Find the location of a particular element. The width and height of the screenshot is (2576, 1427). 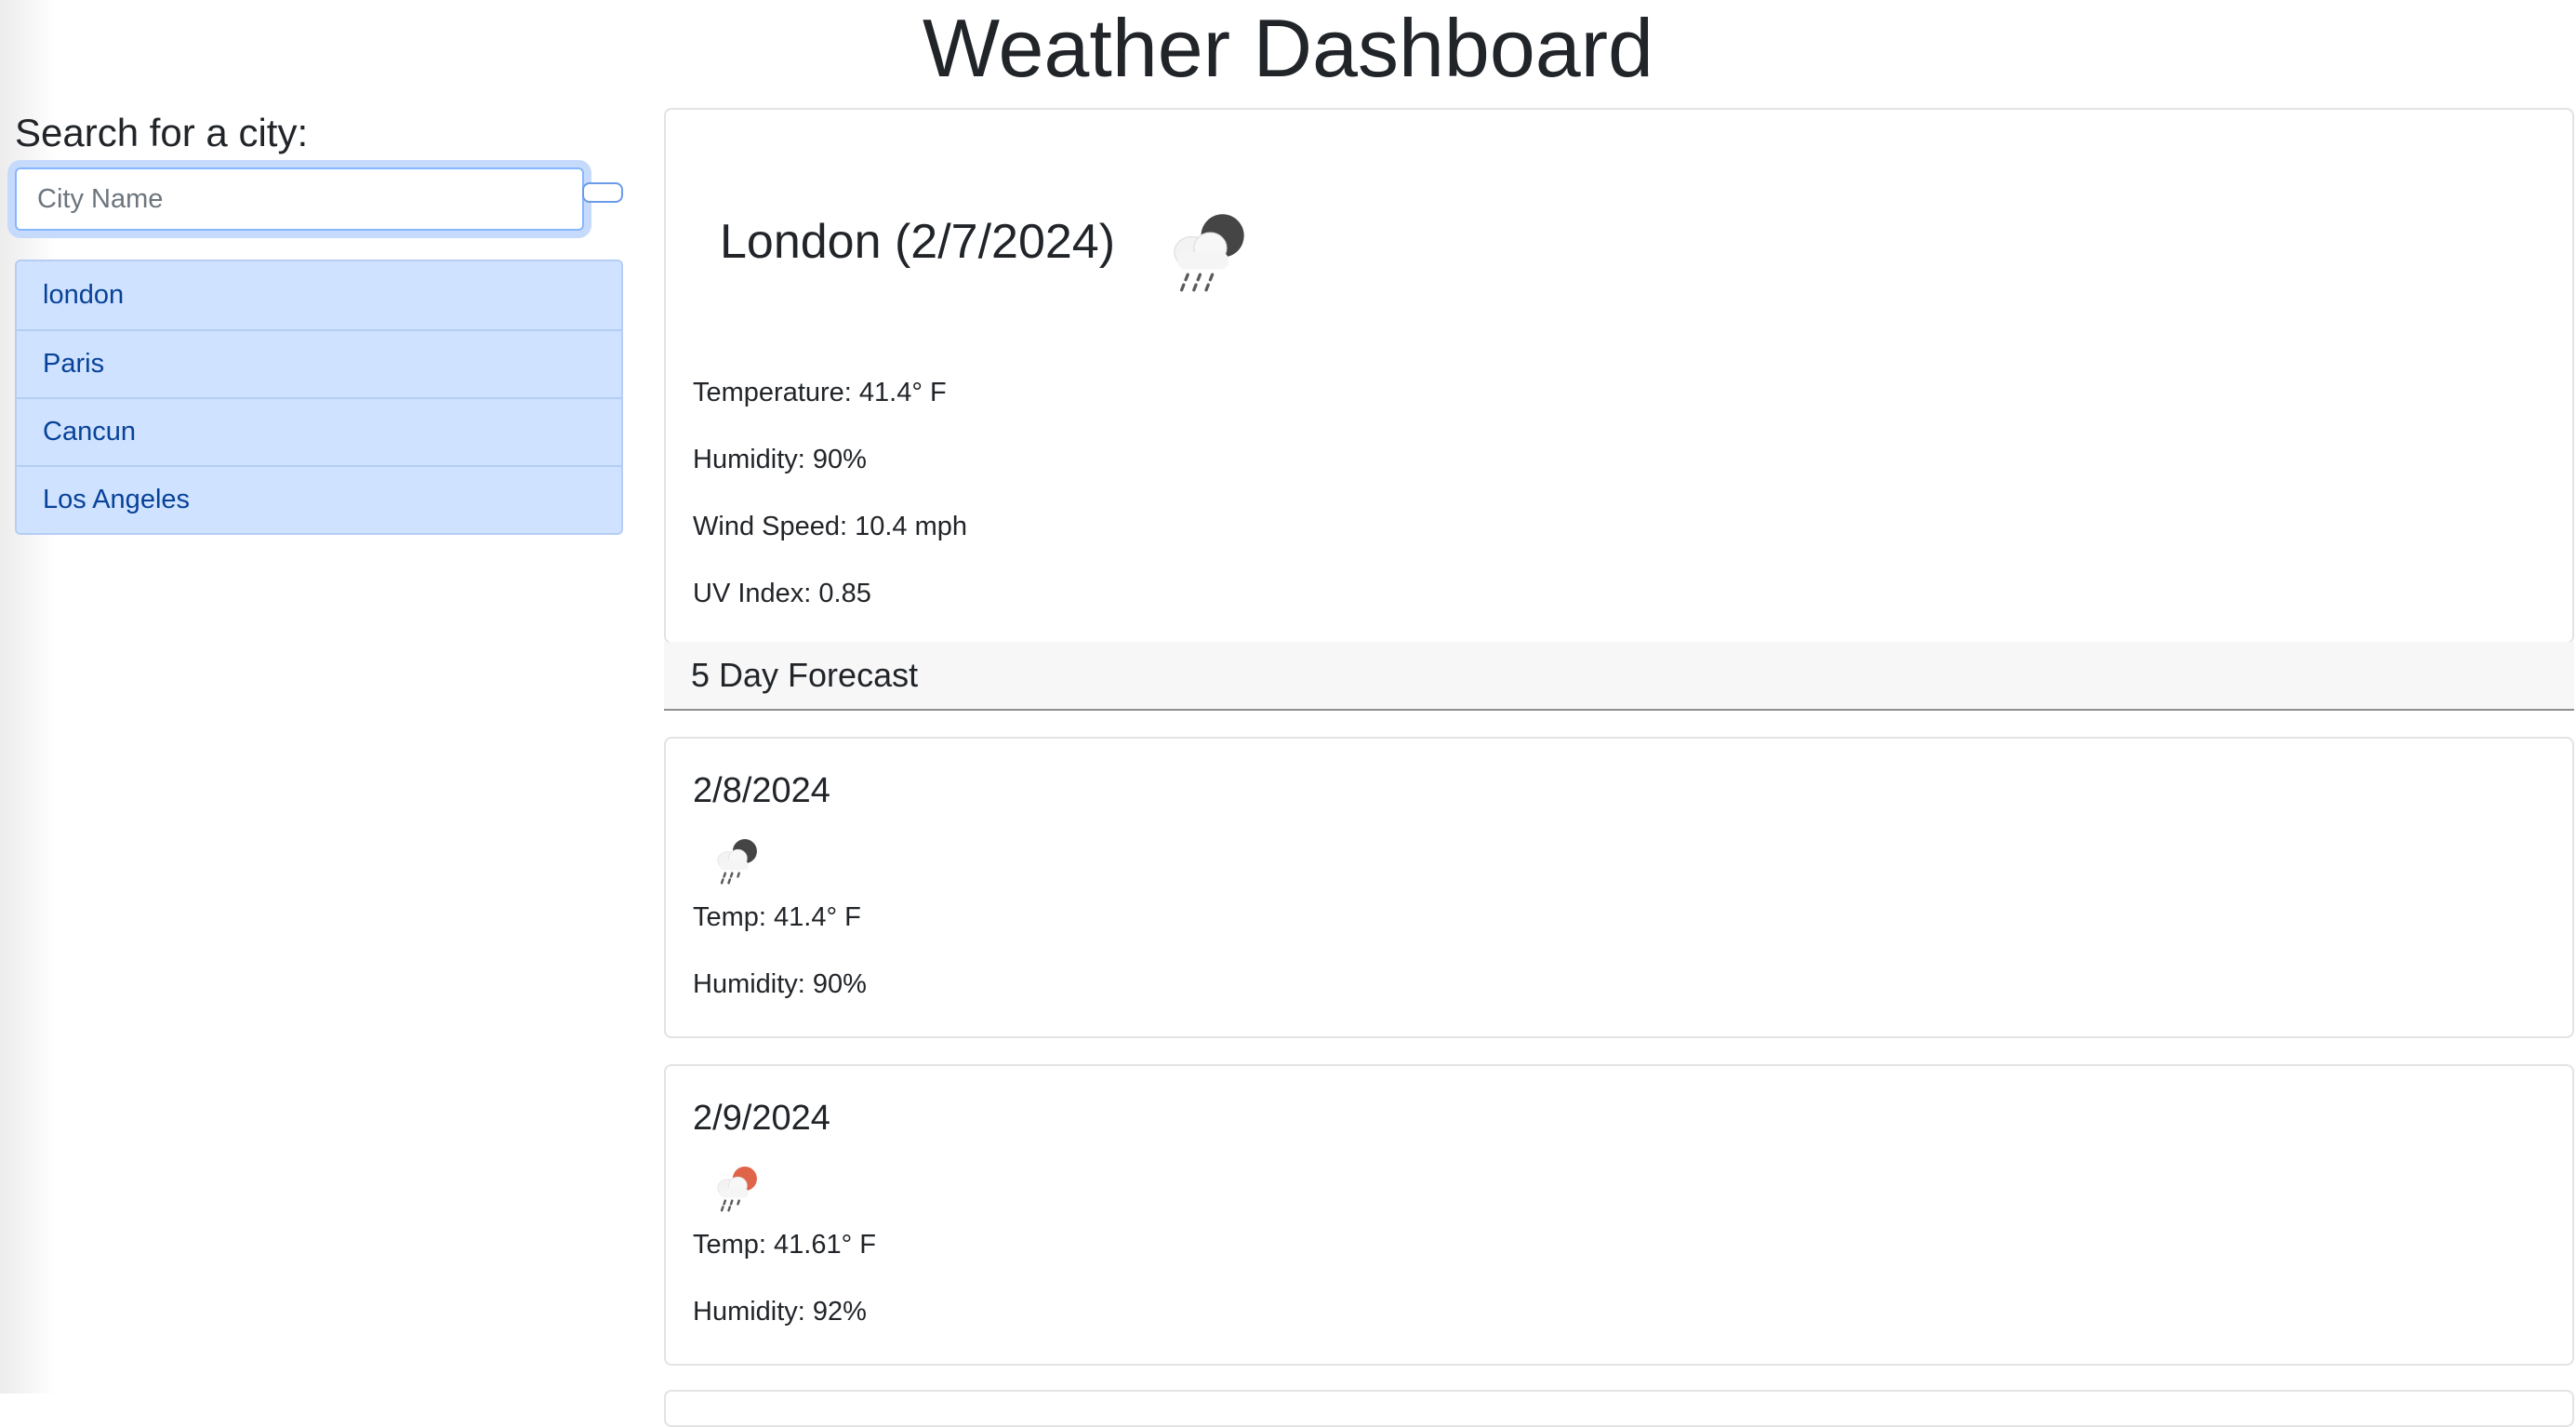

current-city-heading: London (2/7/2024) is located at coordinates (918, 242).